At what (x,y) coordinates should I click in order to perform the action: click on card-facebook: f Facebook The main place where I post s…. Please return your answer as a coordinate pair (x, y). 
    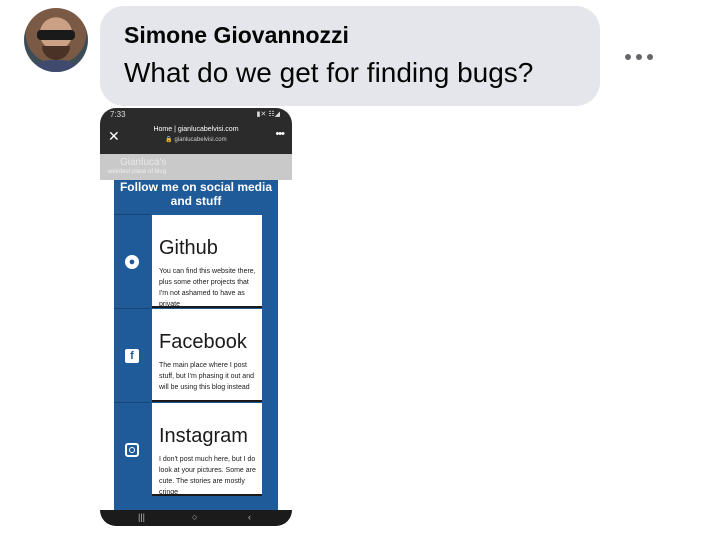
    Looking at the image, I should click on (196, 355).